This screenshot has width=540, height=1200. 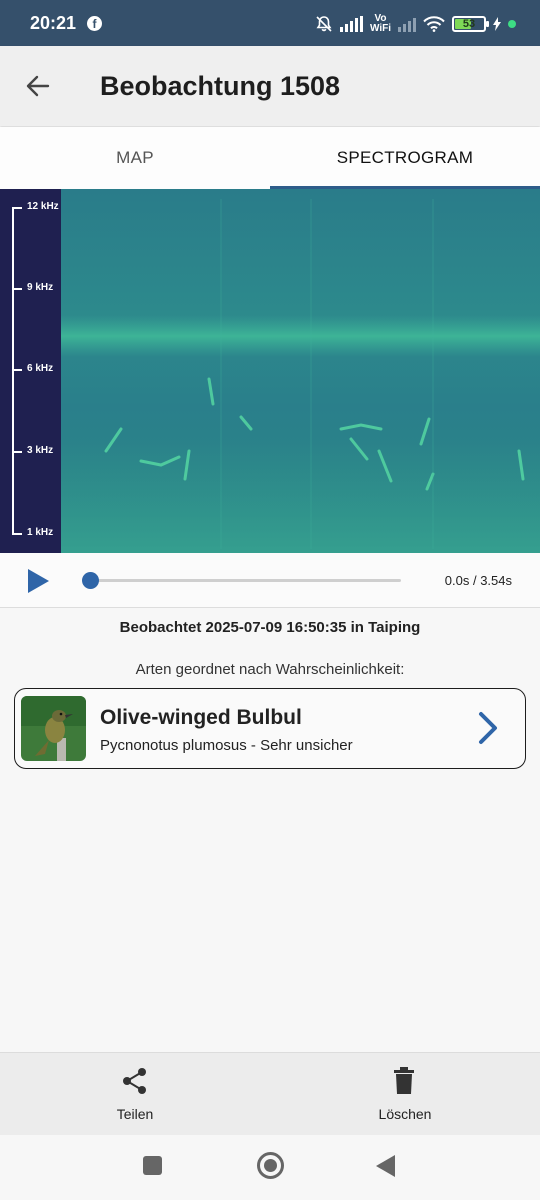 I want to click on status-bar: 20:21 f Vo WiFi 53, so click(x=270, y=23).